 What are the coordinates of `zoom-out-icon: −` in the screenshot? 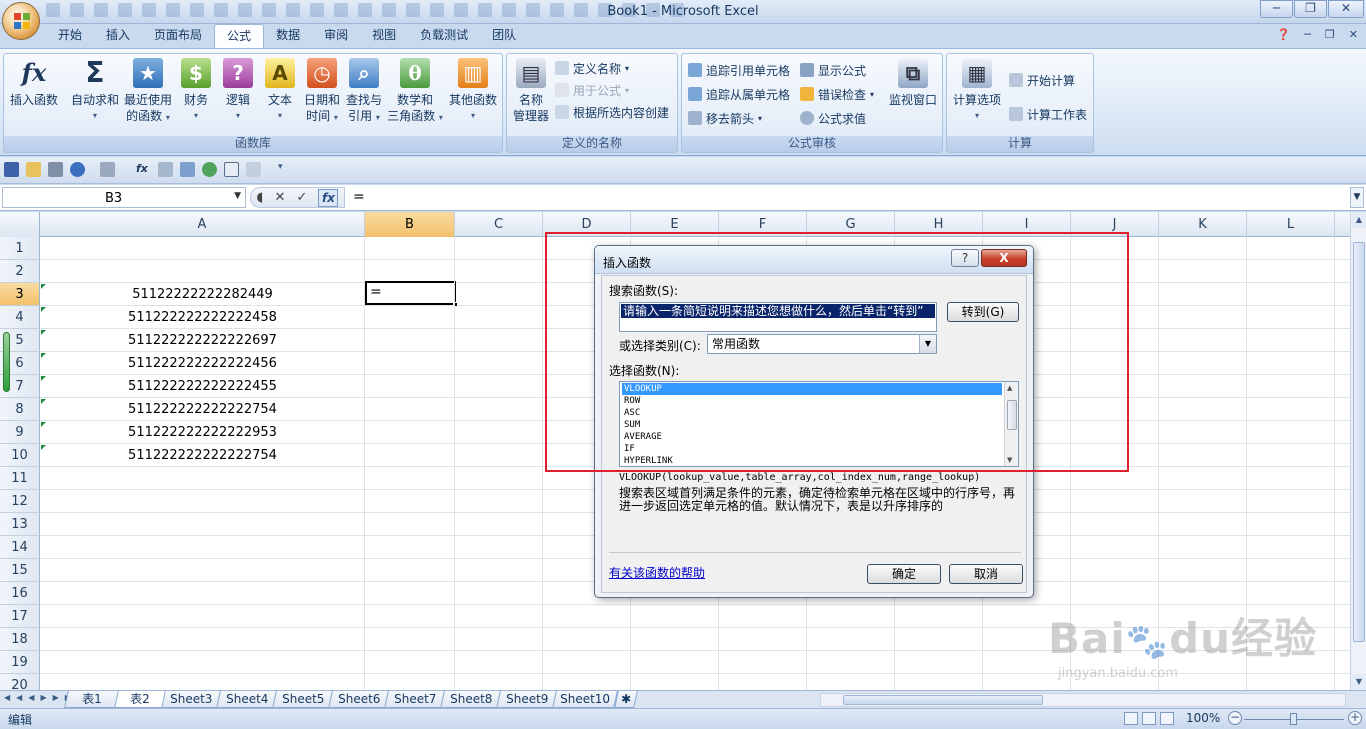 It's located at (1235, 718).